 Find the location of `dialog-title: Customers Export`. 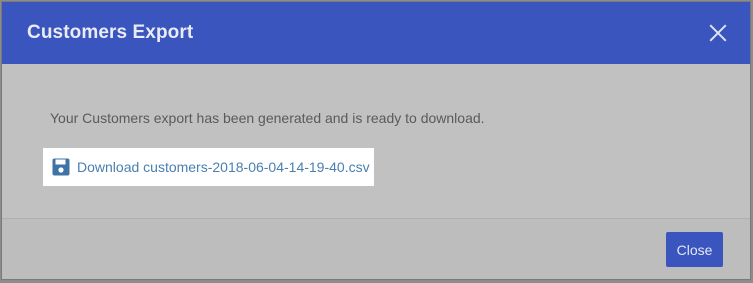

dialog-title: Customers Export is located at coordinates (110, 32).